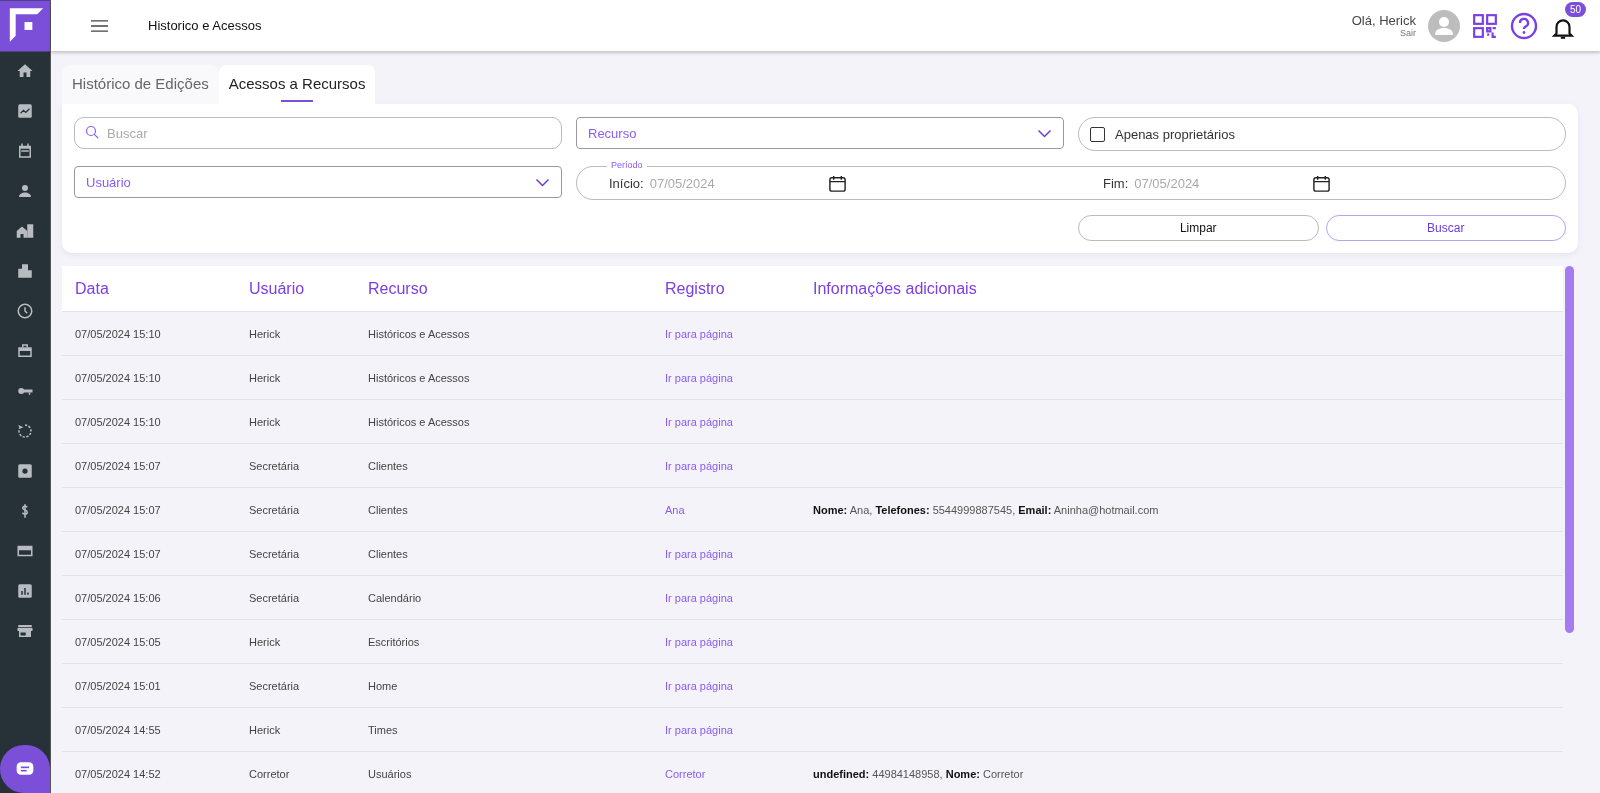 This screenshot has width=1600, height=793. What do you see at coordinates (395, 597) in the screenshot?
I see `table-cell-text: Calendário` at bounding box center [395, 597].